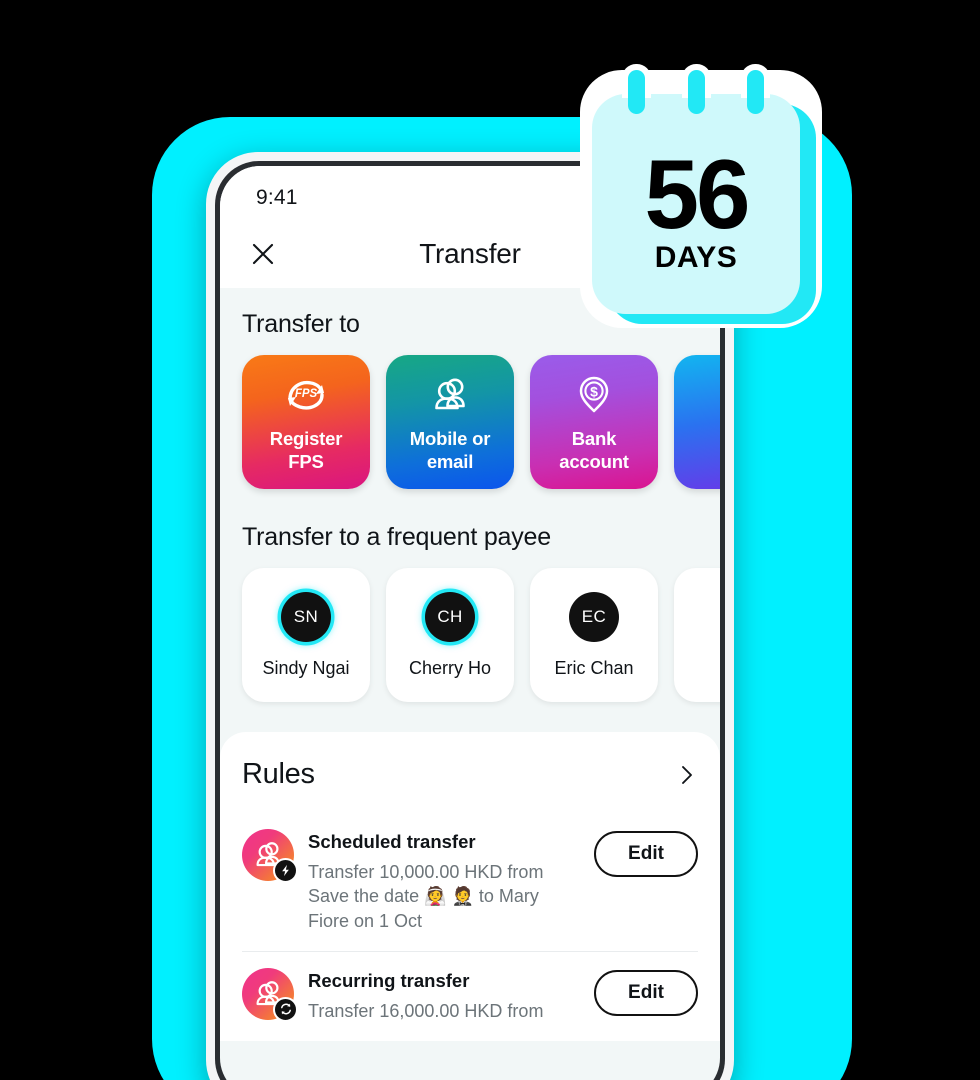 The height and width of the screenshot is (1080, 980). I want to click on recurring-arrows-icon, so click(285, 1009).